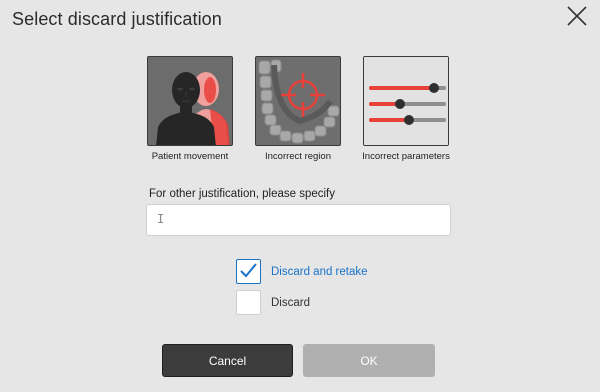  I want to click on dialog-title: Select discard justification, so click(117, 19).